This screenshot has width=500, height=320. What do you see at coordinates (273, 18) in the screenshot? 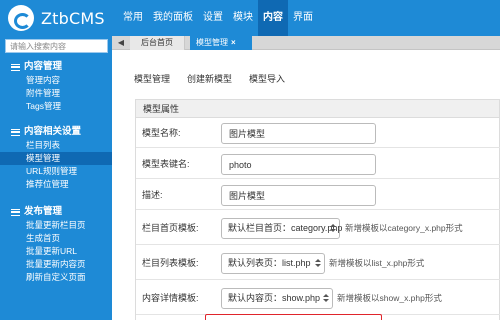
I see `nav-item-content: 内容` at bounding box center [273, 18].